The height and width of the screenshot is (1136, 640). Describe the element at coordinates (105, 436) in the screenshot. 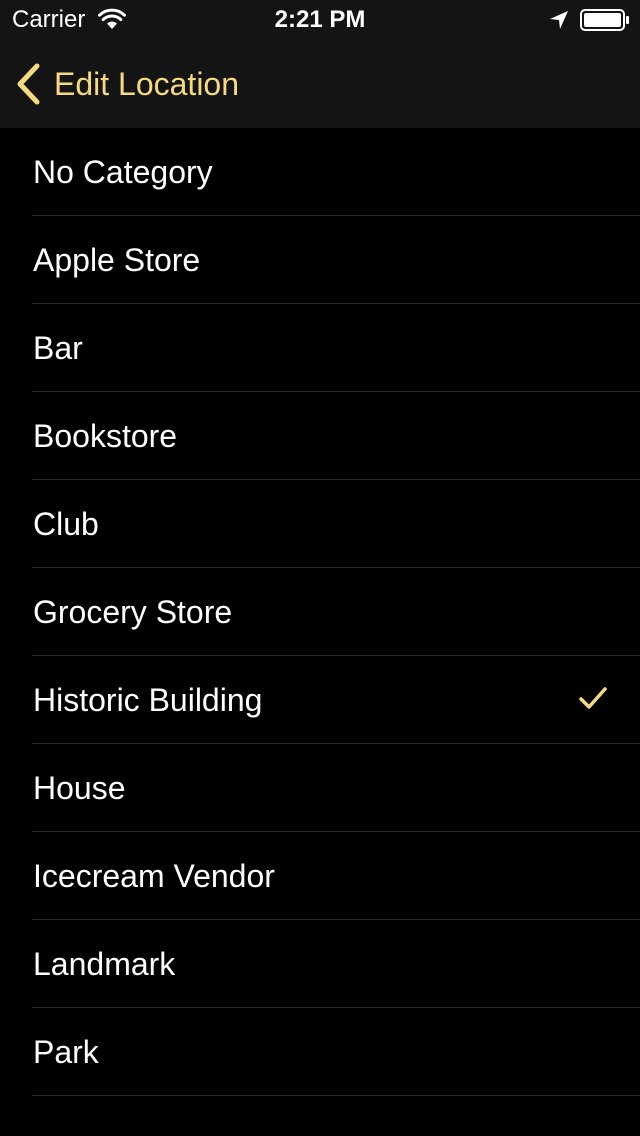

I see `list-item-label: Bookstore` at that location.